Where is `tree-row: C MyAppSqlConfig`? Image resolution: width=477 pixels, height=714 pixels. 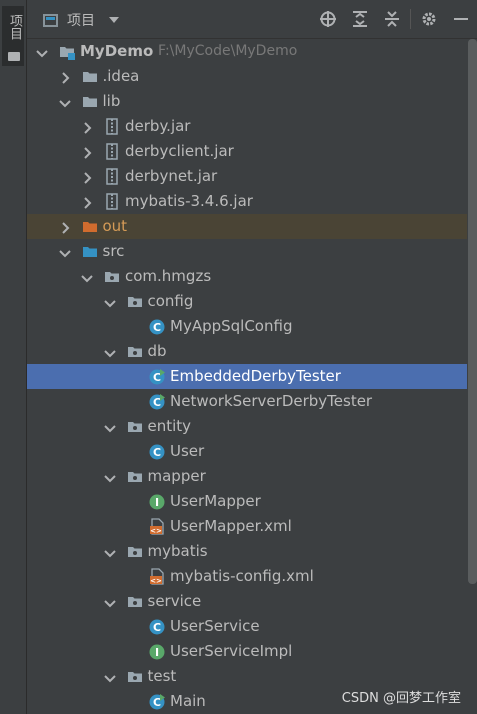 tree-row: C MyAppSqlConfig is located at coordinates (247, 326).